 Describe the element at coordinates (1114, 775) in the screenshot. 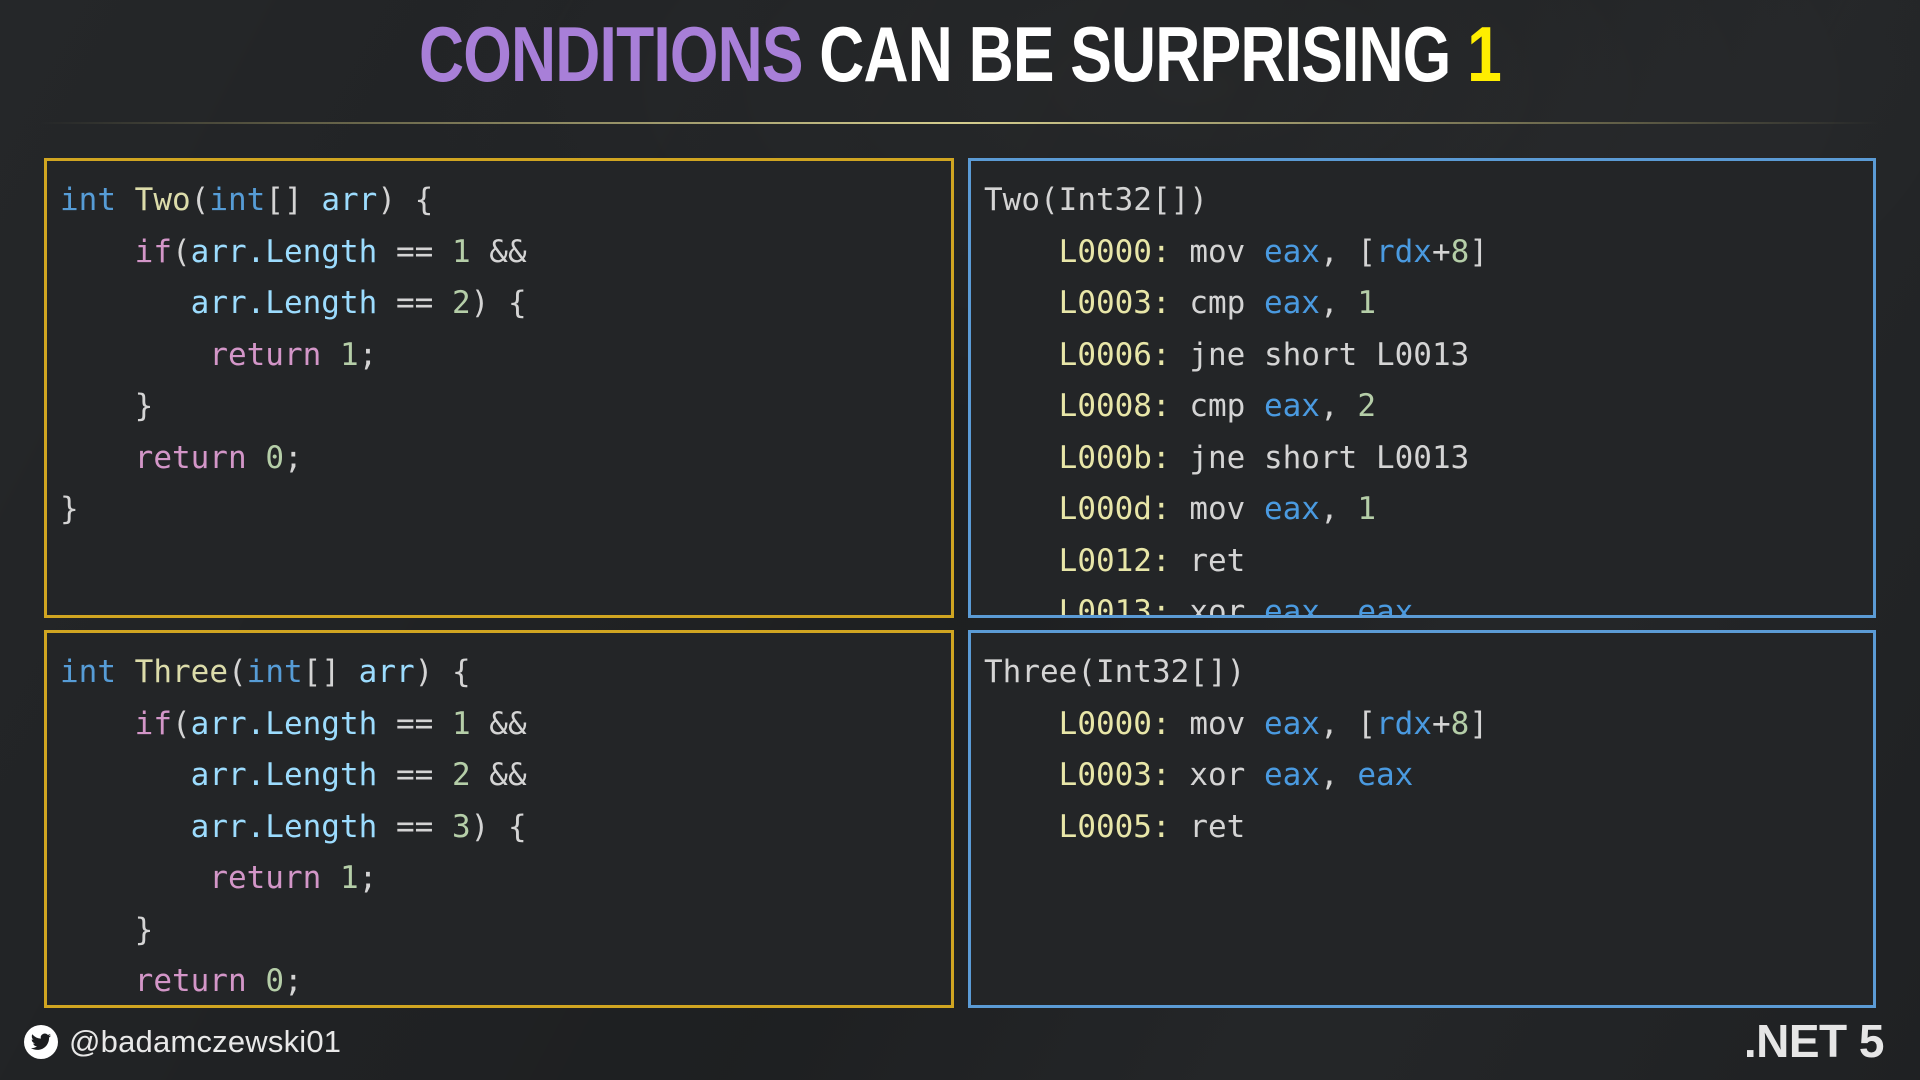

I see `code-token: L0003:` at that location.